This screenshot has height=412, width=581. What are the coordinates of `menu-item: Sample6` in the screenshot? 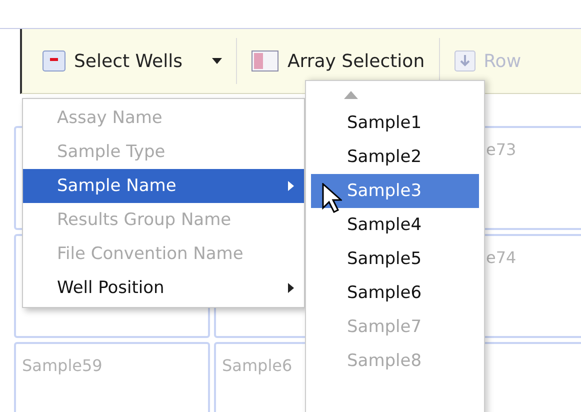 It's located at (395, 293).